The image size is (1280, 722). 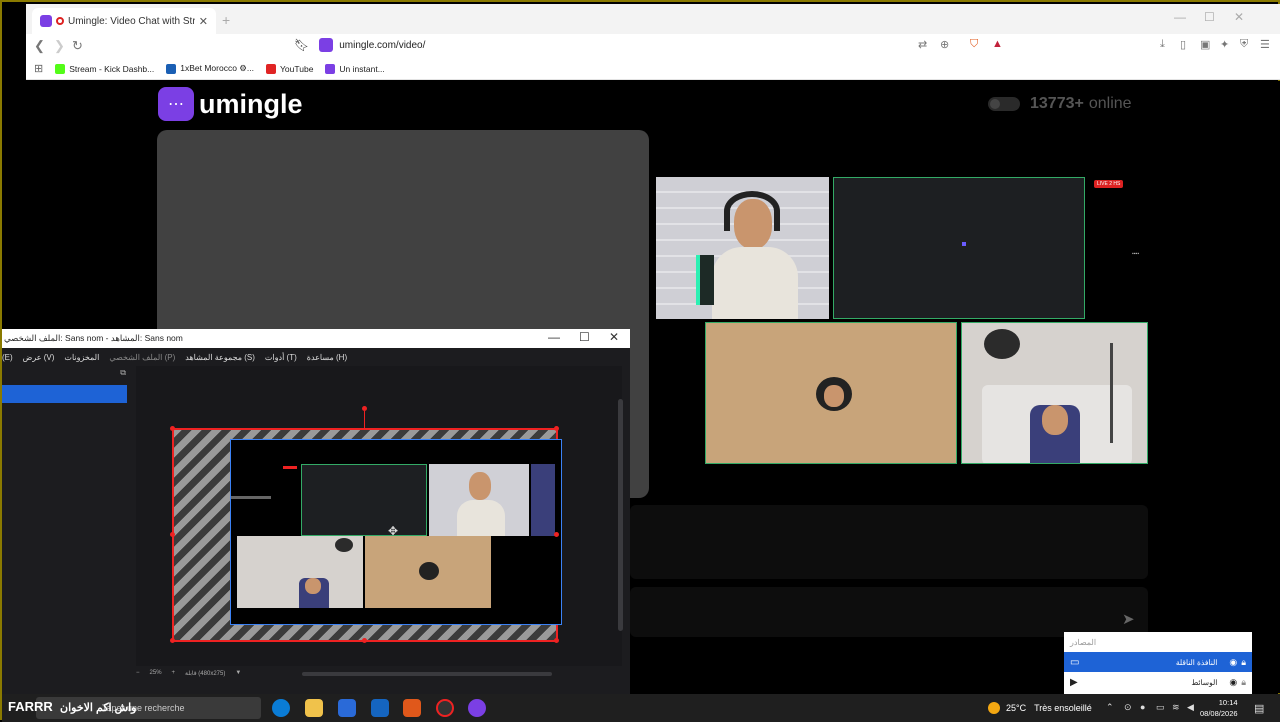 I want to click on sidebar-icon: ▯, so click(x=1183, y=44).